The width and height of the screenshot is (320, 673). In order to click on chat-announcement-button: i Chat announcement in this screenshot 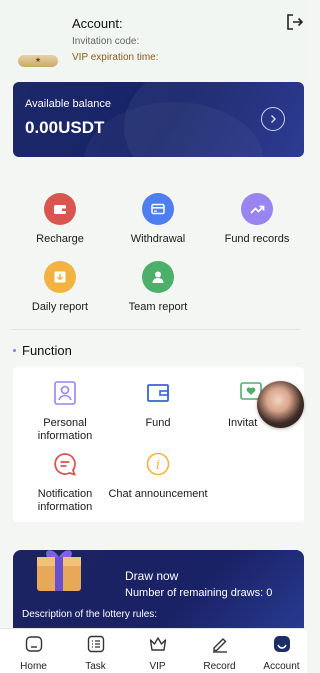, I will do `click(158, 476)`.